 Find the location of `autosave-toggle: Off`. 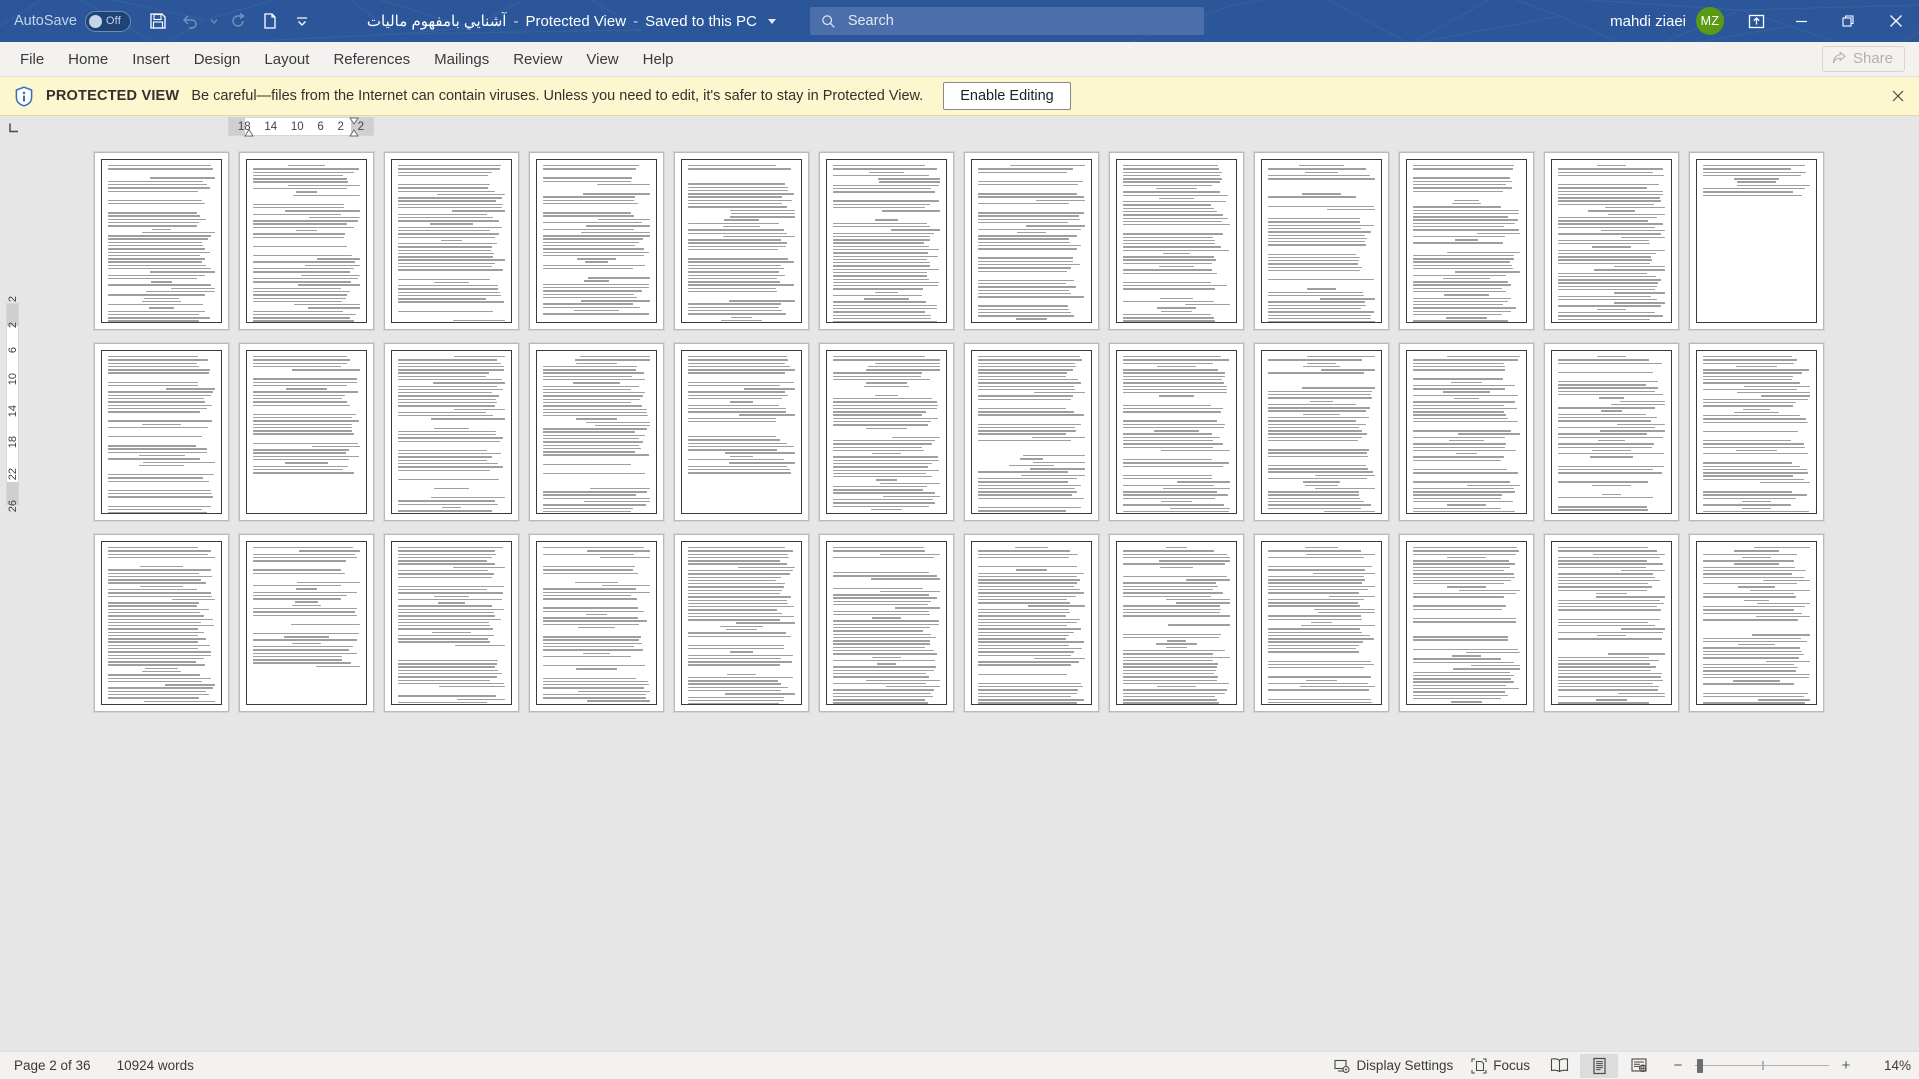

autosave-toggle: Off is located at coordinates (107, 21).